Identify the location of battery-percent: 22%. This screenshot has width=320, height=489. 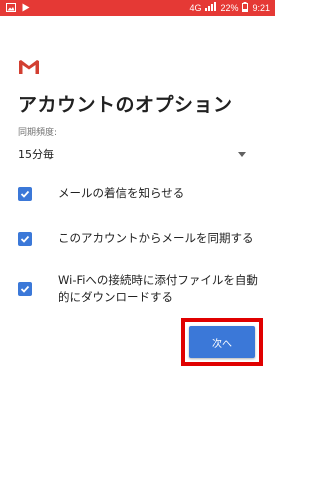
(229, 8).